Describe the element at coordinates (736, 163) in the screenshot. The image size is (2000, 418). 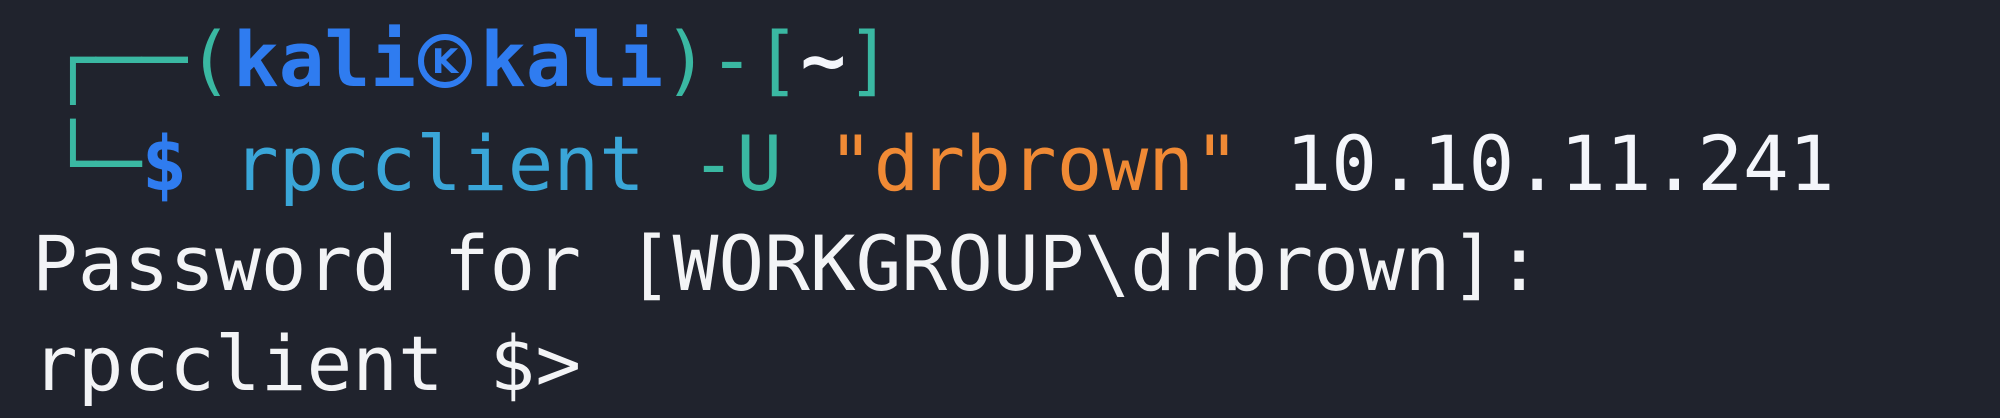
I see `command-flag: -U` at that location.